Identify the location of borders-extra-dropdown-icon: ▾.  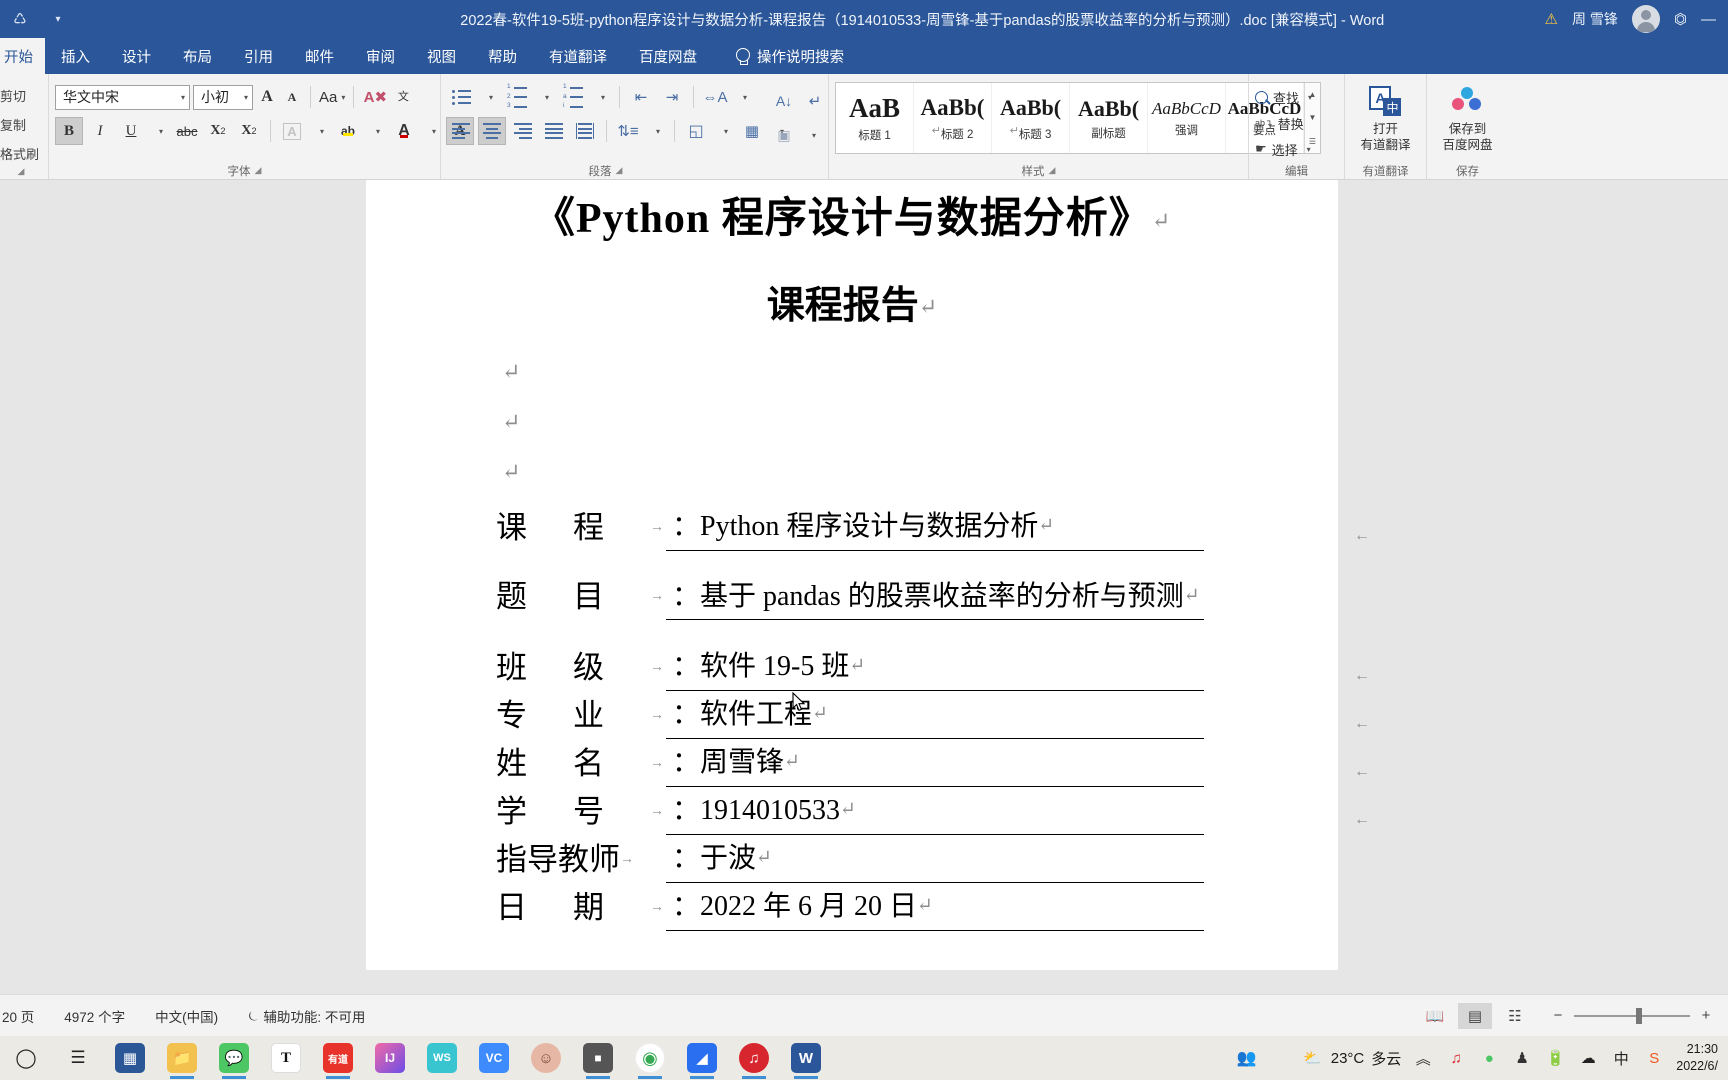
(812, 135).